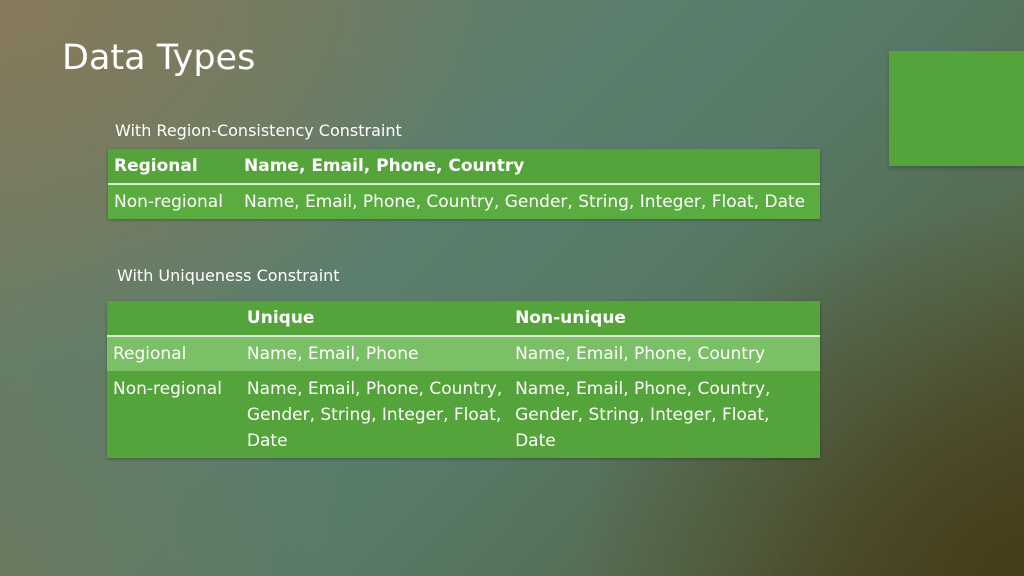  What do you see at coordinates (258, 130) in the screenshot?
I see `region-table-caption: With Region-Consistency Constraint` at bounding box center [258, 130].